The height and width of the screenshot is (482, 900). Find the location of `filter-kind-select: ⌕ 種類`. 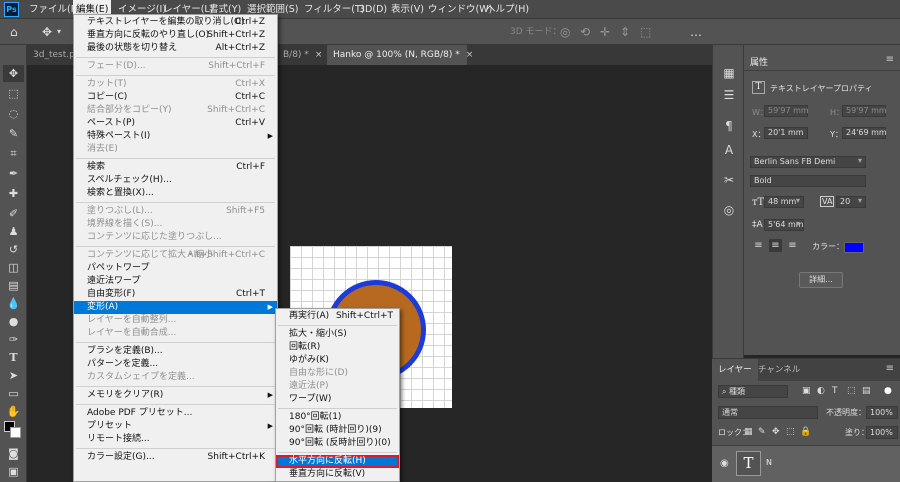

filter-kind-select: ⌕ 種類 is located at coordinates (753, 391).